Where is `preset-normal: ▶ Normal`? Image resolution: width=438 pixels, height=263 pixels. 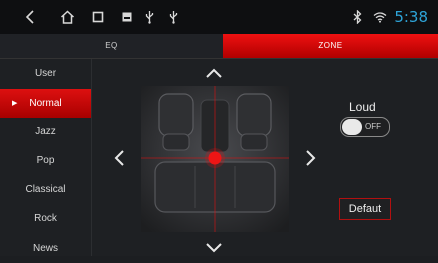 preset-normal: ▶ Normal is located at coordinates (45, 103).